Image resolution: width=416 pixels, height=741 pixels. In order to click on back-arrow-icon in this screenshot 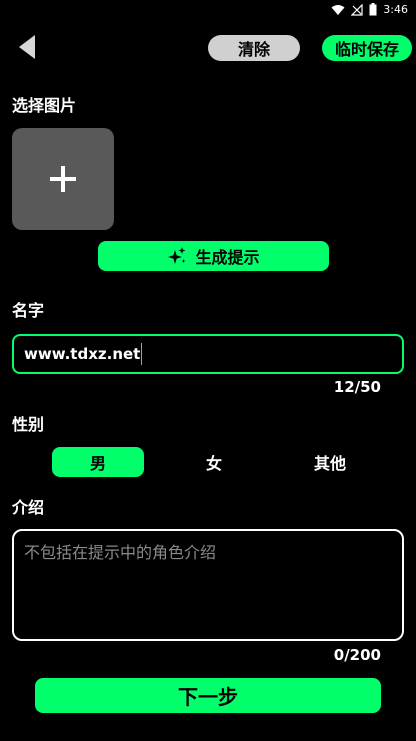, I will do `click(27, 47)`.